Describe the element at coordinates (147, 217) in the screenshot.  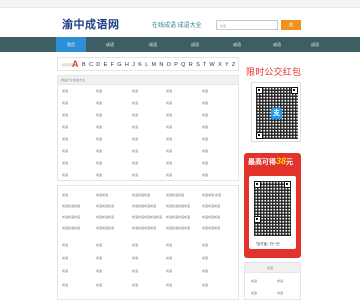
I see `table-cell: 成语成语成语成语成语` at that location.